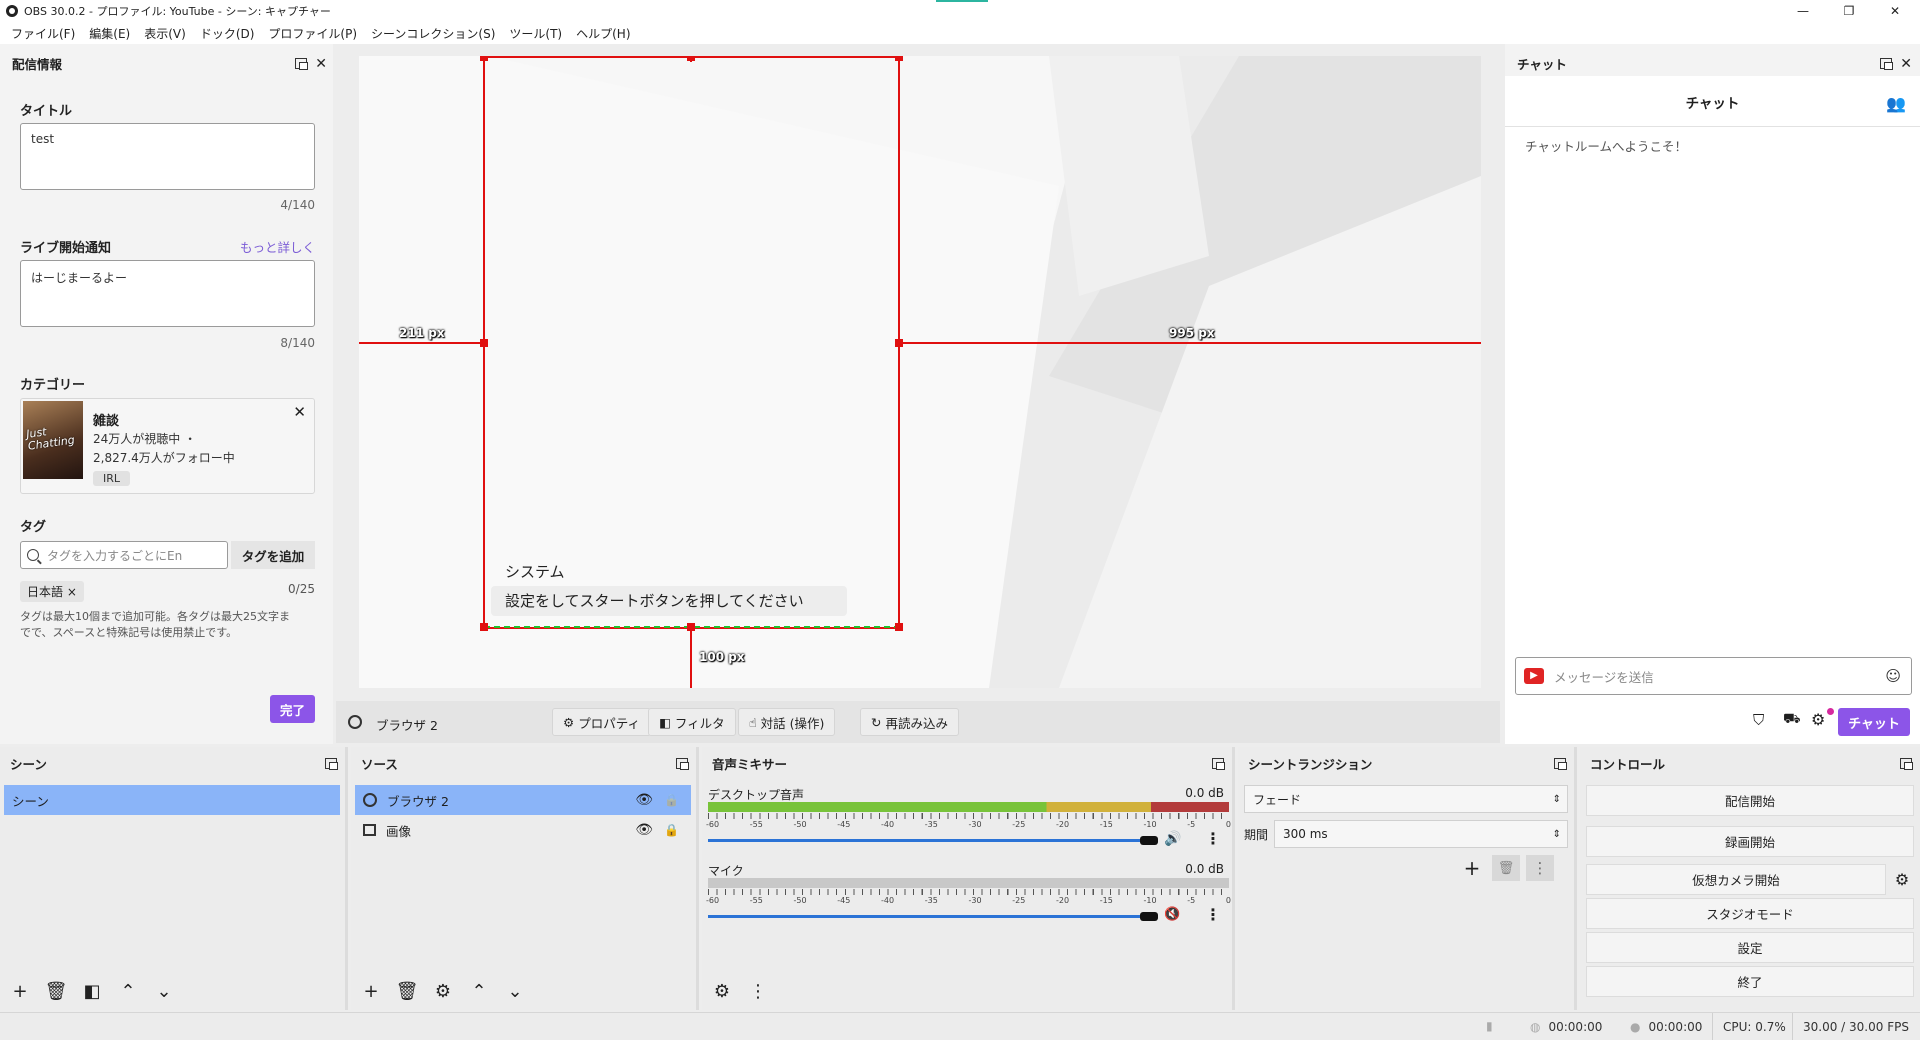  What do you see at coordinates (1792, 720) in the screenshot?
I see `cart-icon: ⛟` at bounding box center [1792, 720].